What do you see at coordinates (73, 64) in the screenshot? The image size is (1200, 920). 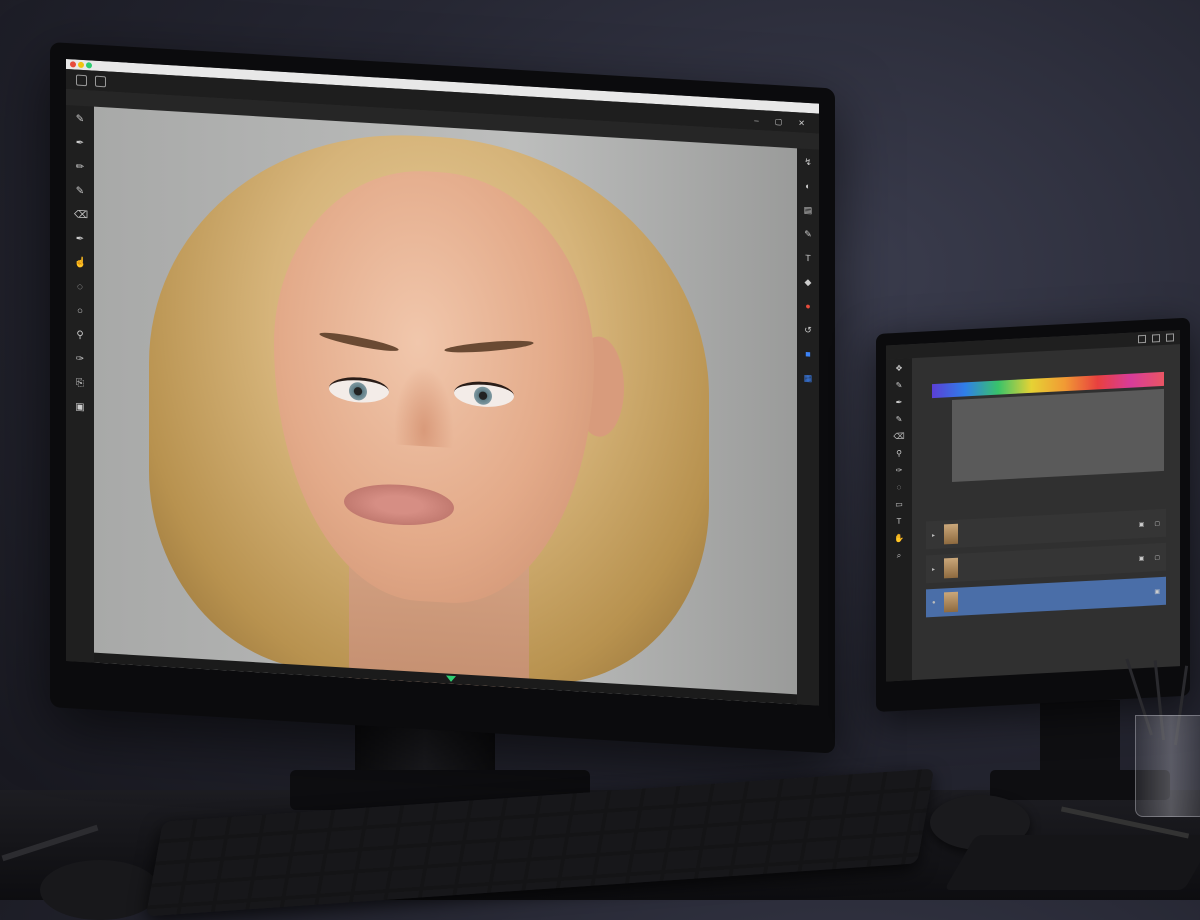 I see `close-dot-icon` at bounding box center [73, 64].